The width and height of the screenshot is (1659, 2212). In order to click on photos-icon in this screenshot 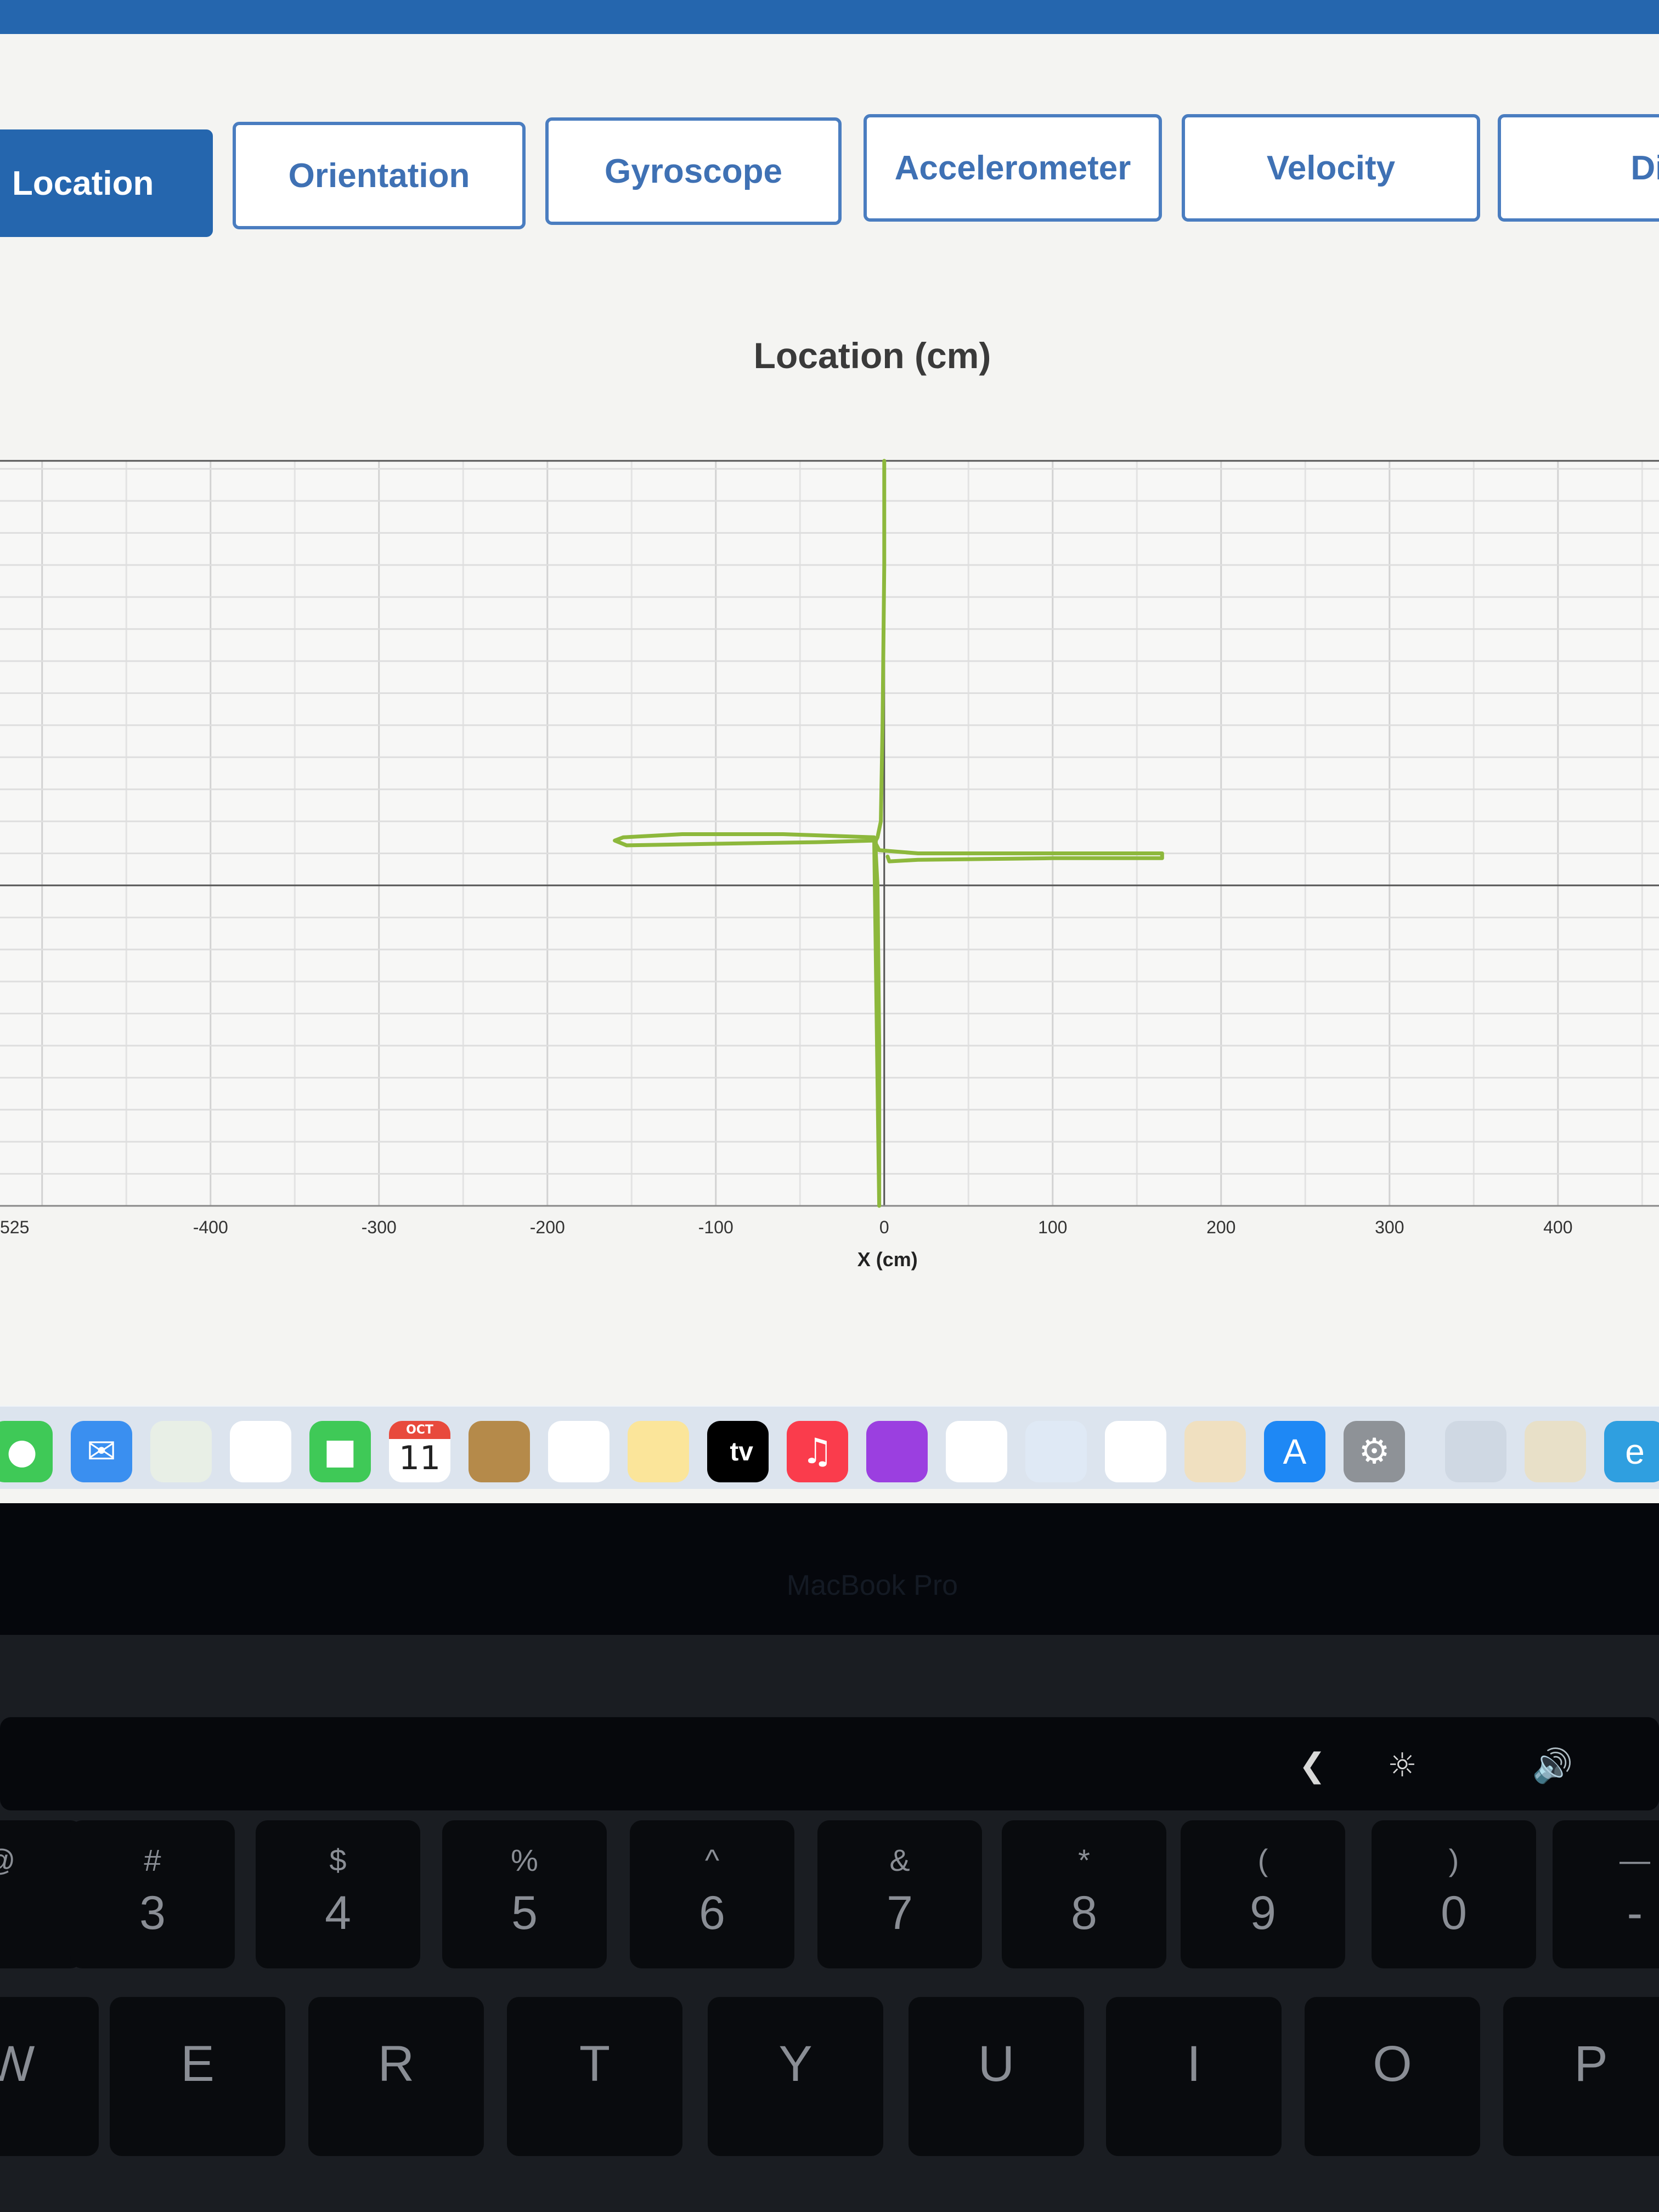, I will do `click(260, 1451)`.